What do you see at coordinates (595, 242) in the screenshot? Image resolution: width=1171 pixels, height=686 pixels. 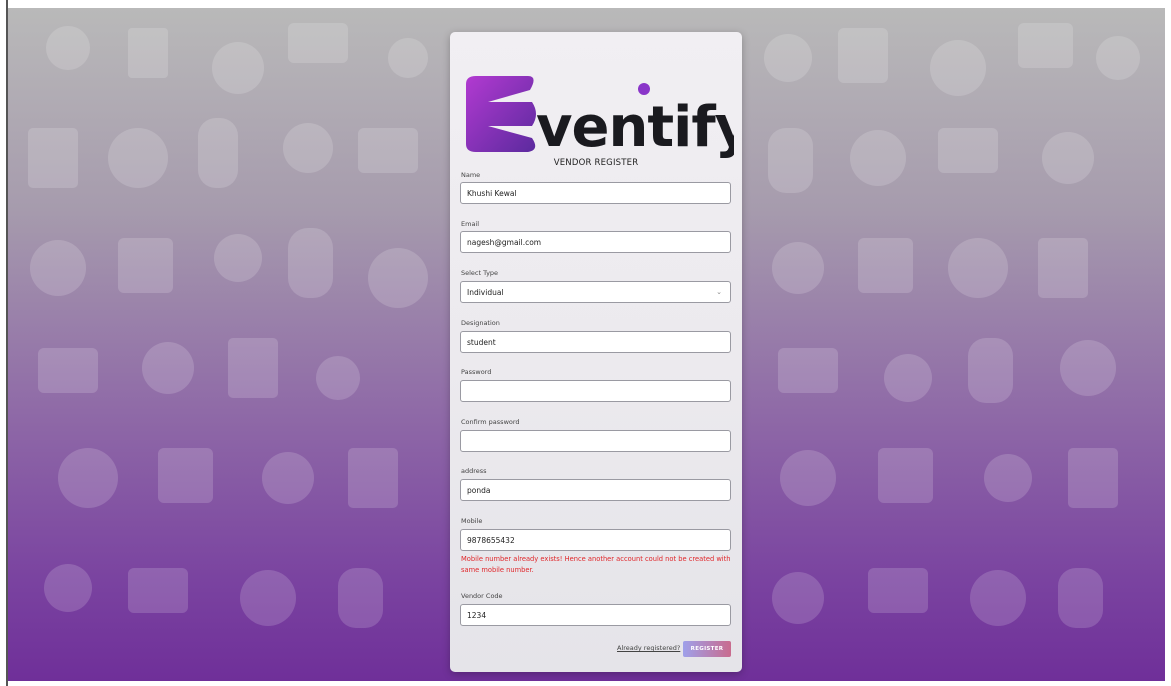 I see `email-input: nagesh@gmail.com` at bounding box center [595, 242].